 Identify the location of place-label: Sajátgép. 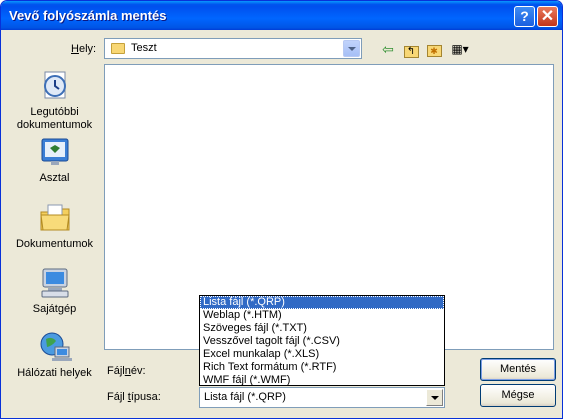
(54, 309).